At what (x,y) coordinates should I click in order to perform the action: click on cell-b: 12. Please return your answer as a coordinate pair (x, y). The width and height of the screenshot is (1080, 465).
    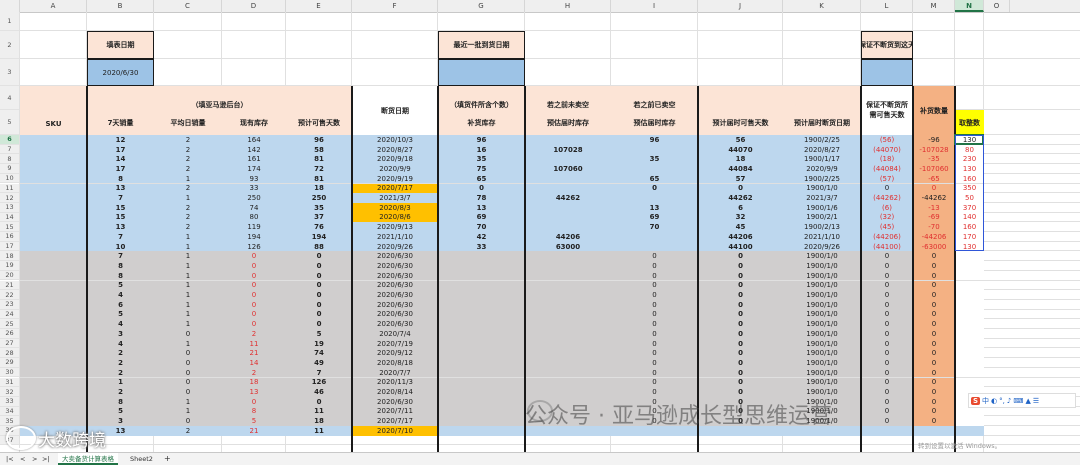
    Looking at the image, I should click on (120, 140).